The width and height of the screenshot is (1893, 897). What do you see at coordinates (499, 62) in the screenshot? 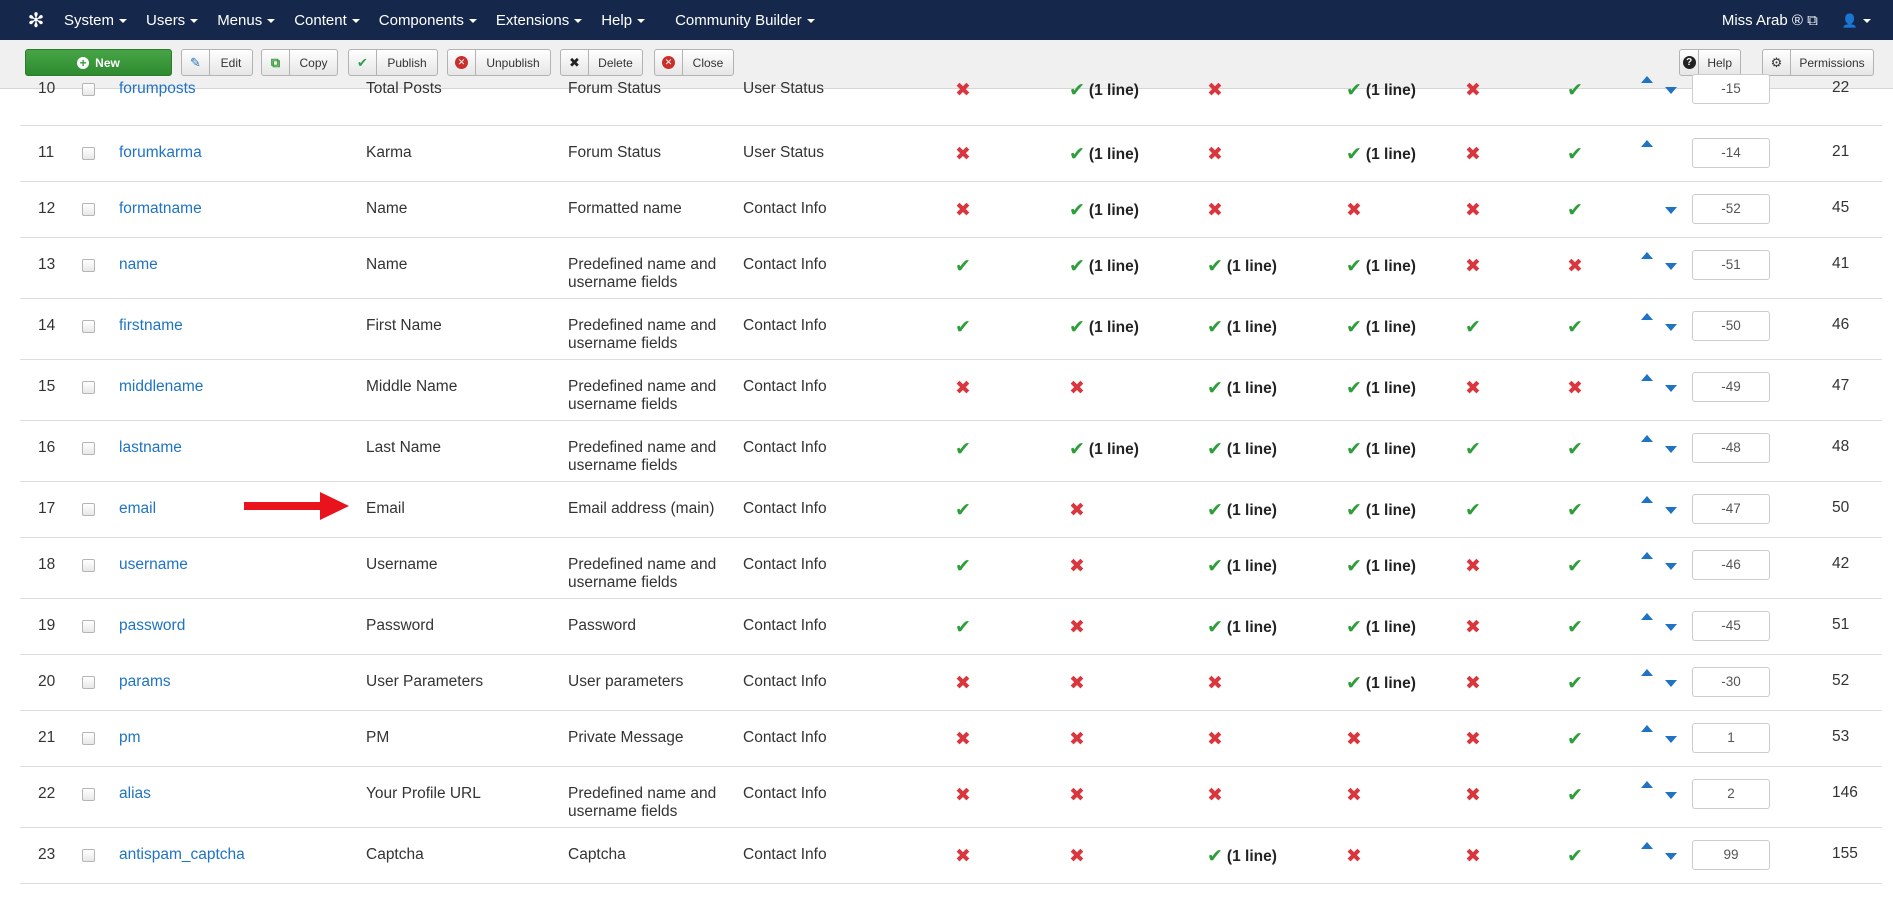
I see `unpublish-button: ✕ Unpublish` at bounding box center [499, 62].